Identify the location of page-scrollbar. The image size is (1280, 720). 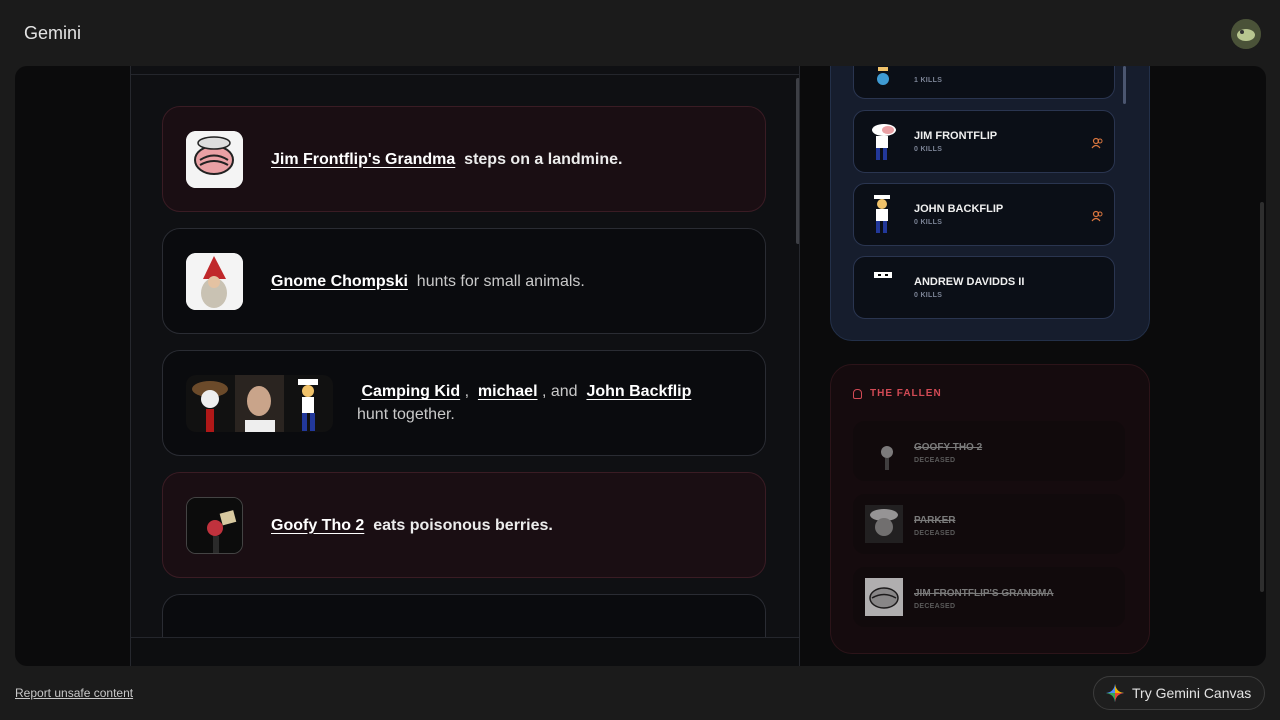
(1262, 397).